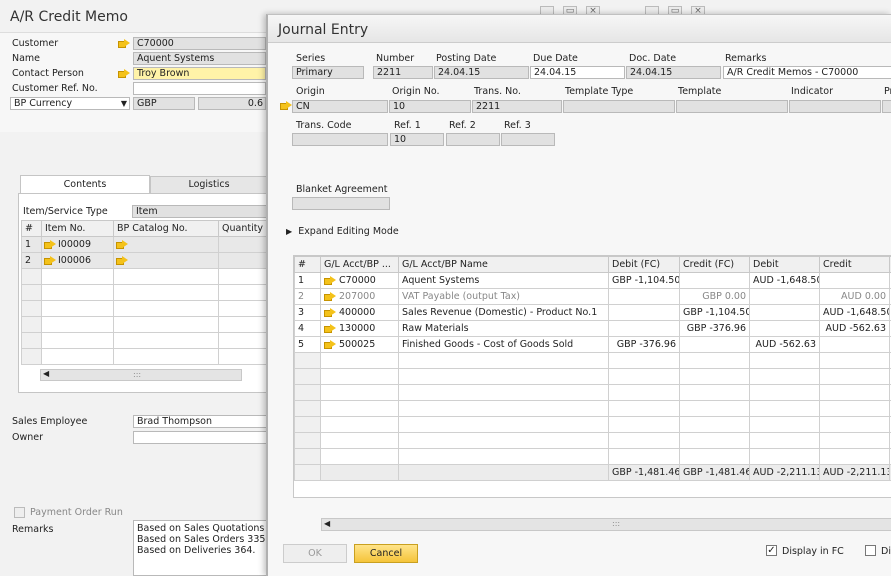 This screenshot has height=576, width=891. What do you see at coordinates (359, 344) in the screenshot?
I see `row-acct: 500025` at bounding box center [359, 344].